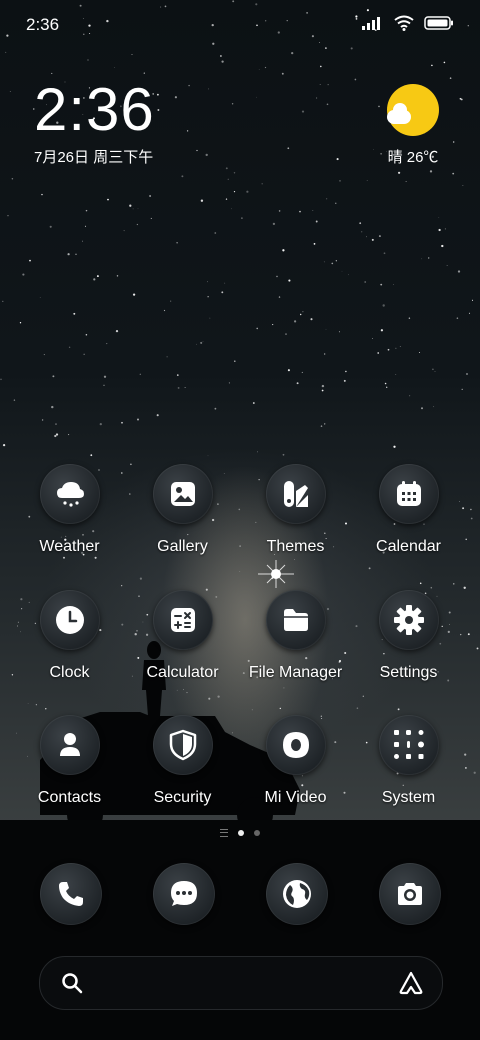 The width and height of the screenshot is (480, 1040). I want to click on status-bar: 2:36, so click(240, 25).